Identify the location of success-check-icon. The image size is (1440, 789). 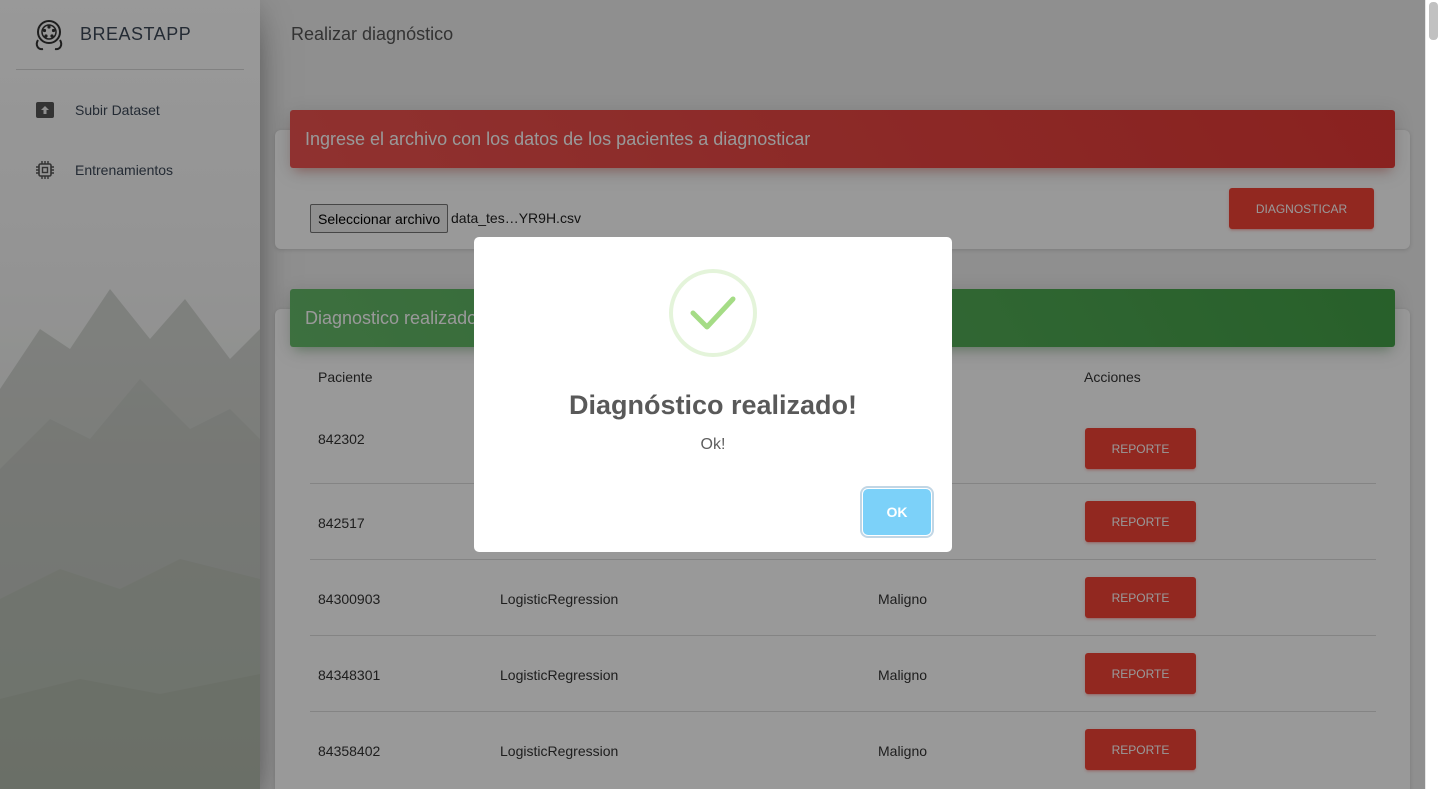
(713, 313).